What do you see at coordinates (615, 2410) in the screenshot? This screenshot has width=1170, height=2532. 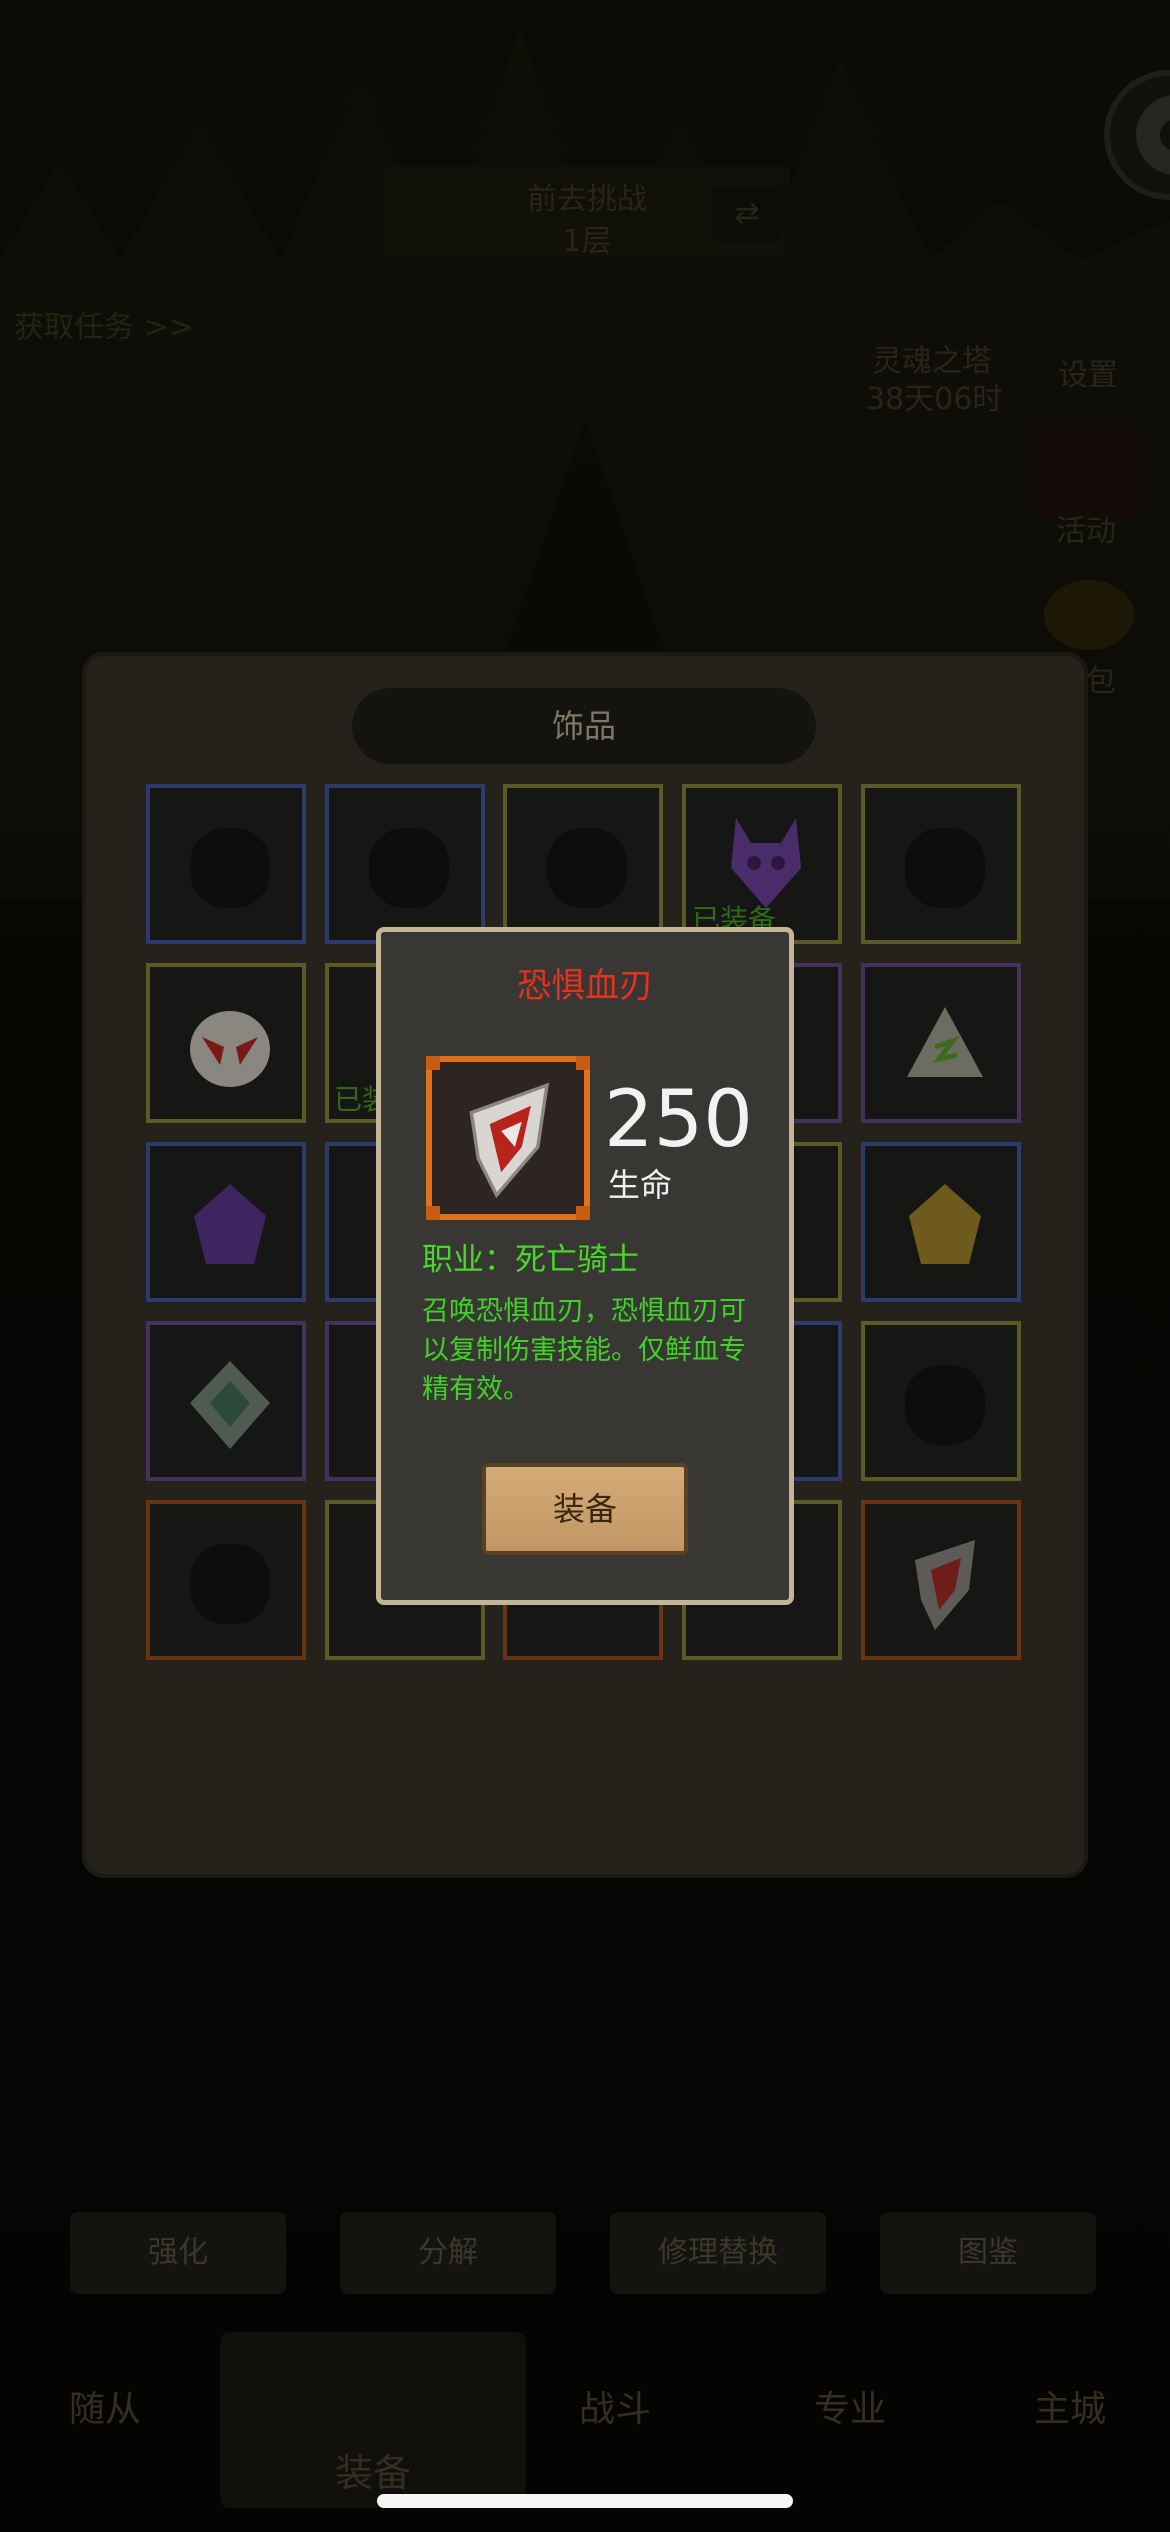 I see `nav-battle: 战斗` at bounding box center [615, 2410].